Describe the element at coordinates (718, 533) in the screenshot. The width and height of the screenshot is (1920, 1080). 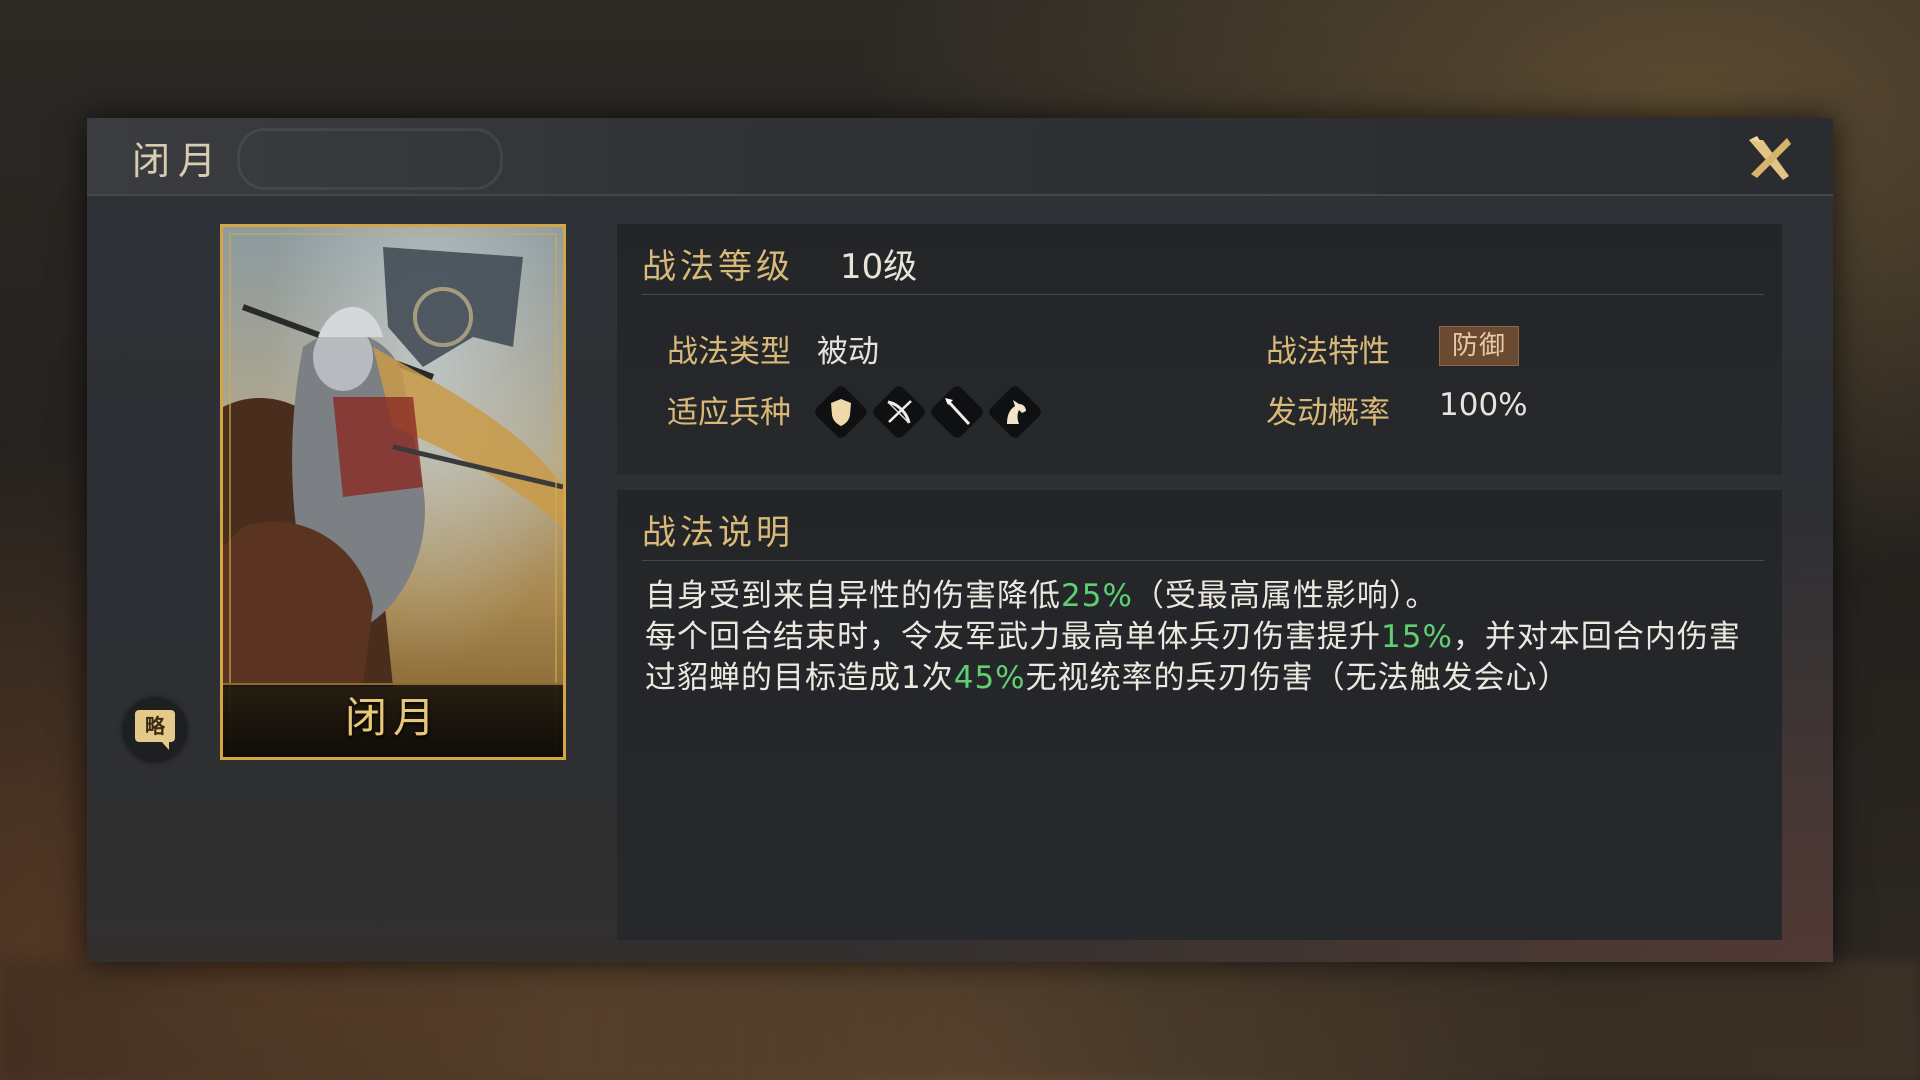
I see `description-label: 战法说明` at that location.